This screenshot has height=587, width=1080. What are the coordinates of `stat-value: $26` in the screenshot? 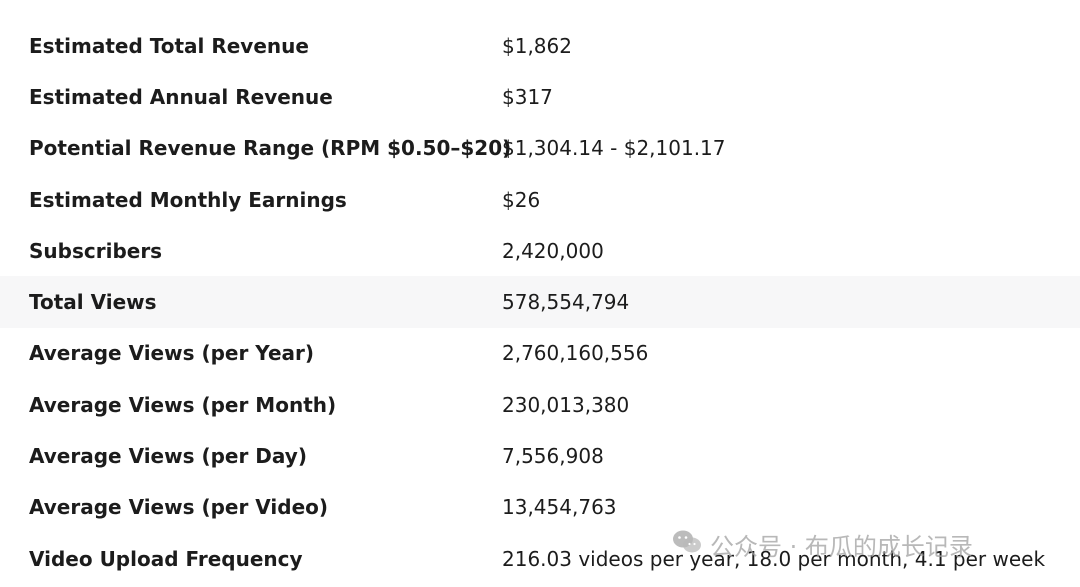 It's located at (521, 199).